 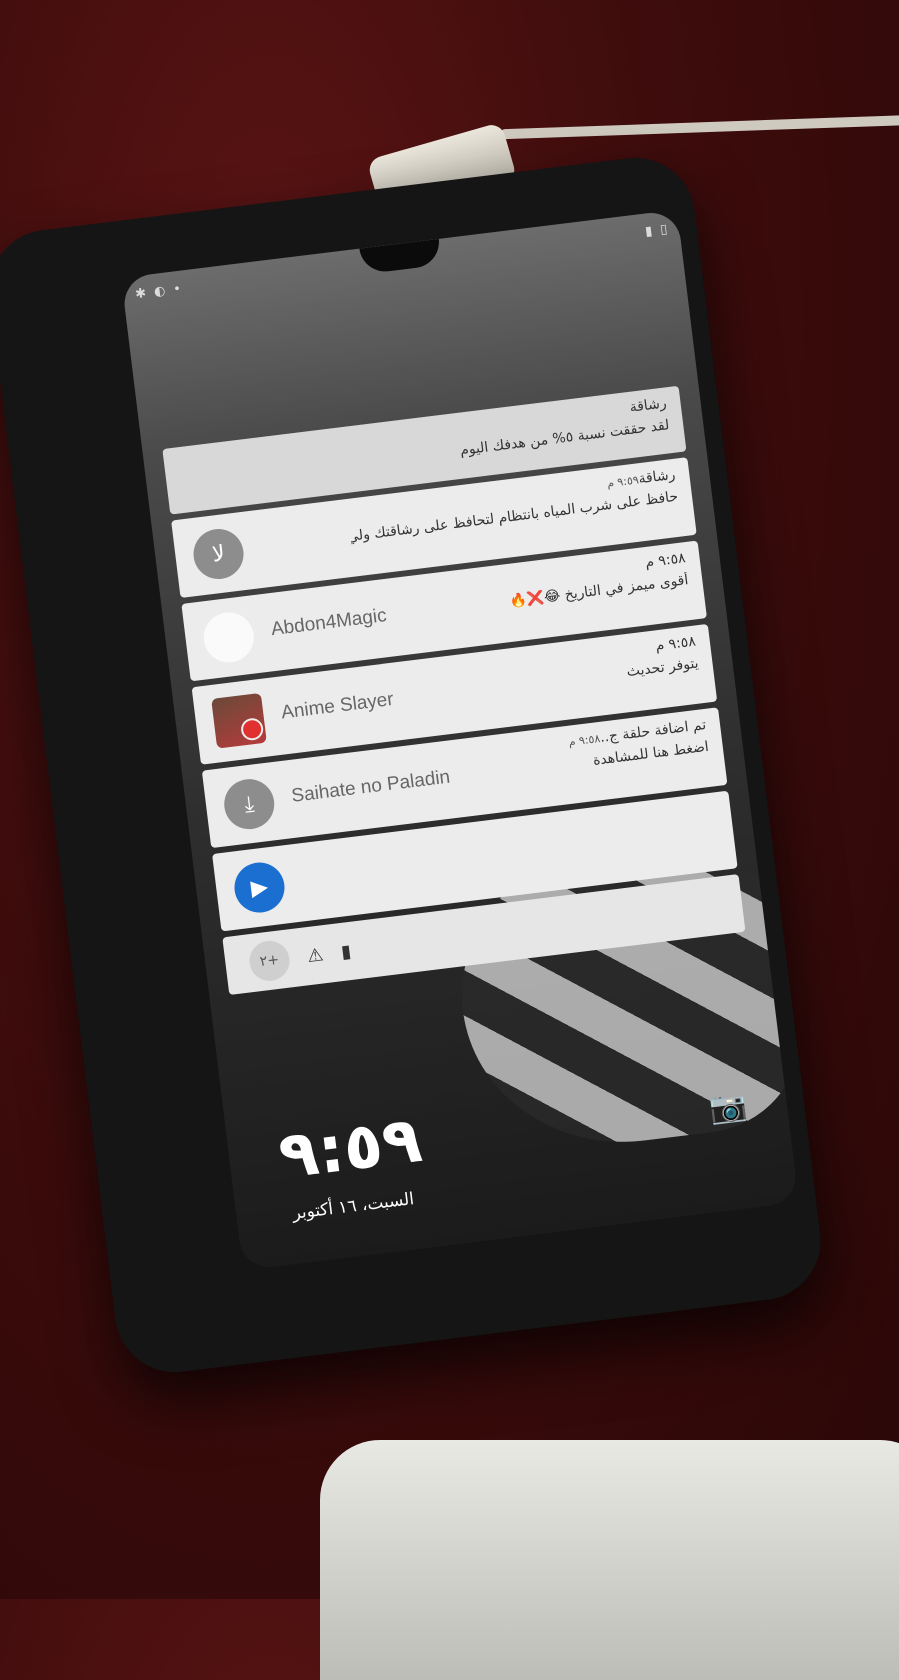 I want to click on notification-title: رشاقة, so click(x=648, y=405).